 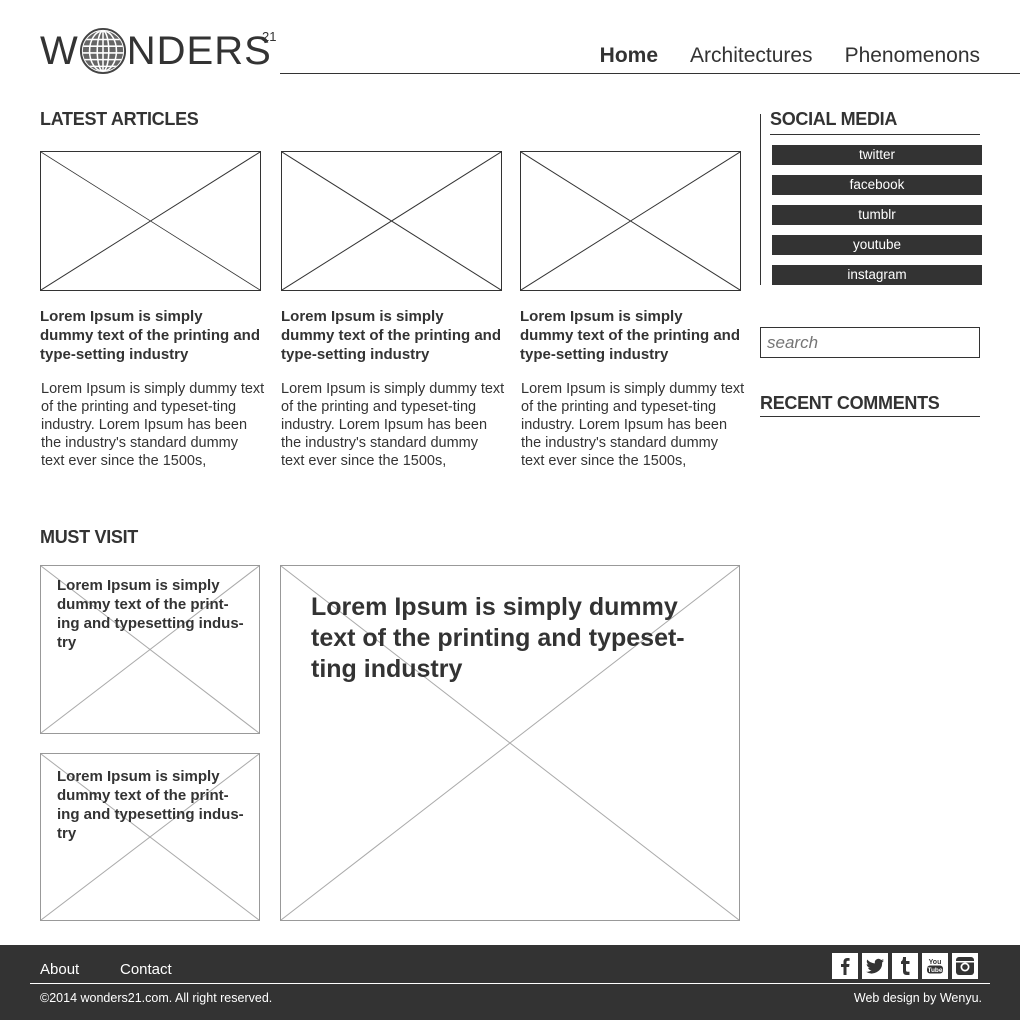 I want to click on youtube-icon: You Tube, so click(x=935, y=966).